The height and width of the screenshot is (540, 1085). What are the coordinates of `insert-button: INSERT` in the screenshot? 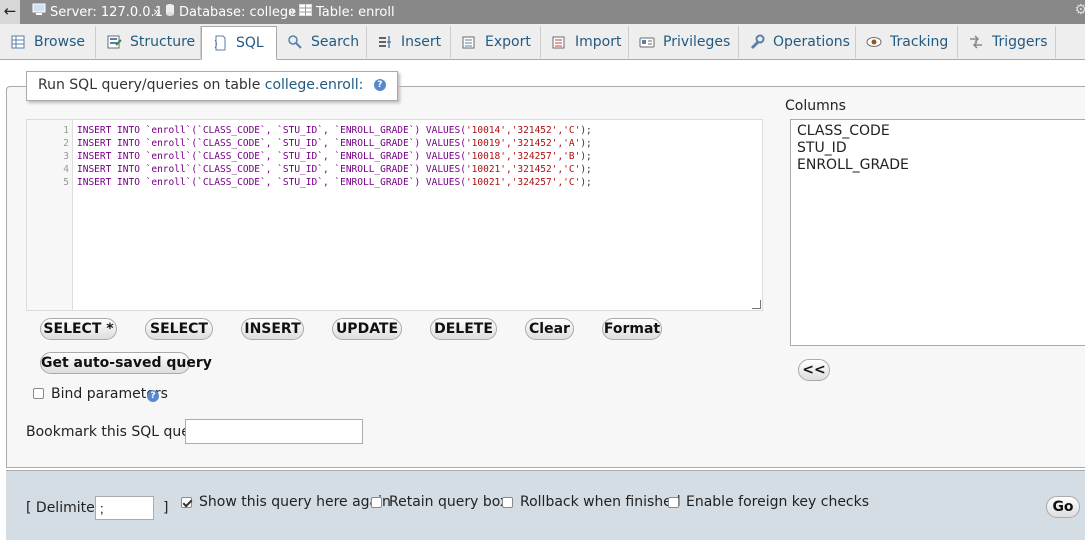 It's located at (272, 329).